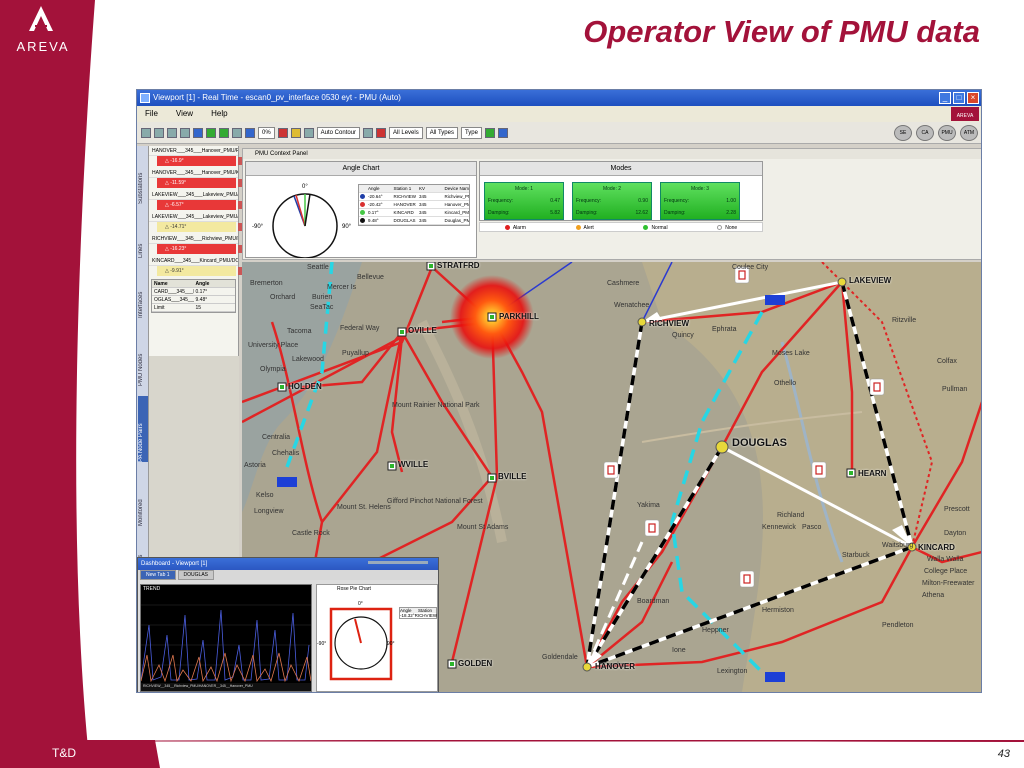 Image resolution: width=1024 pixels, height=768 pixels. Describe the element at coordinates (152, 589) in the screenshot. I see `trend-label: TREND` at that location.